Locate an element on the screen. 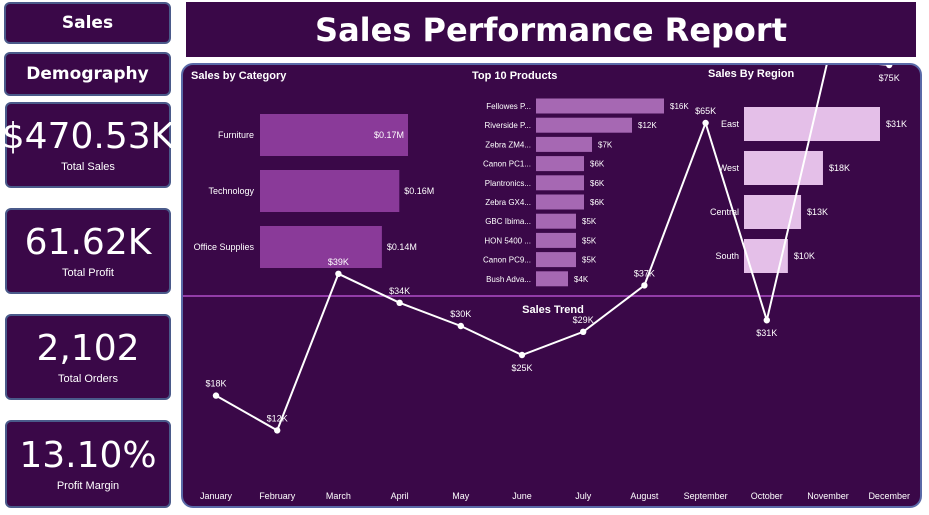 This screenshot has height=515, width=929. sales-nav-label: Sales is located at coordinates (87, 23).